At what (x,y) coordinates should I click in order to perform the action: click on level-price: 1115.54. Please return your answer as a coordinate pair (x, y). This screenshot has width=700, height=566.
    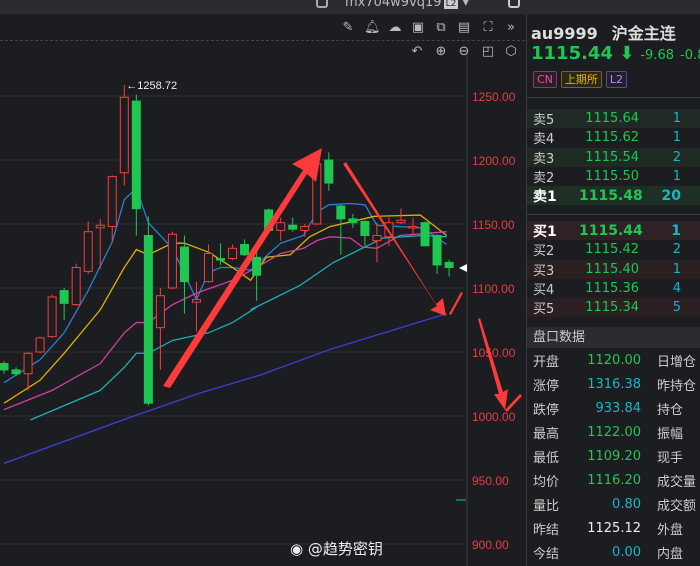
    Looking at the image, I should click on (612, 157).